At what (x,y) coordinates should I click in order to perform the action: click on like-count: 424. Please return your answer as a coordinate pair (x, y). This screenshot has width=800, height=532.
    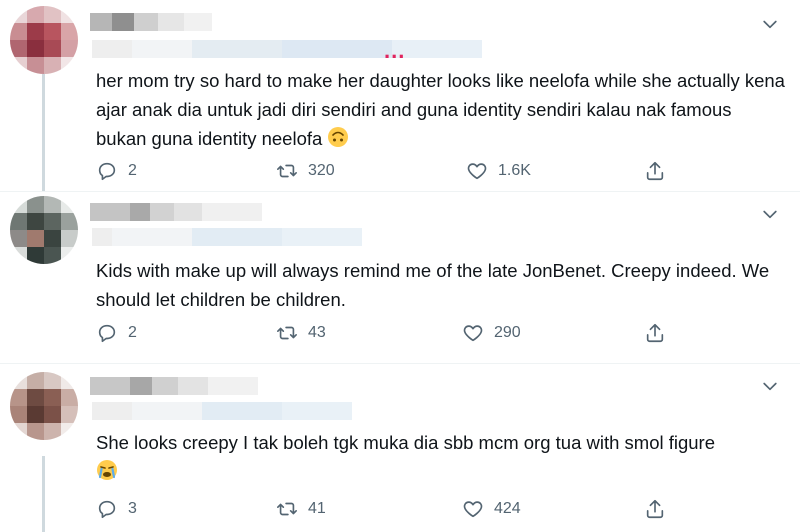
    Looking at the image, I should click on (507, 508).